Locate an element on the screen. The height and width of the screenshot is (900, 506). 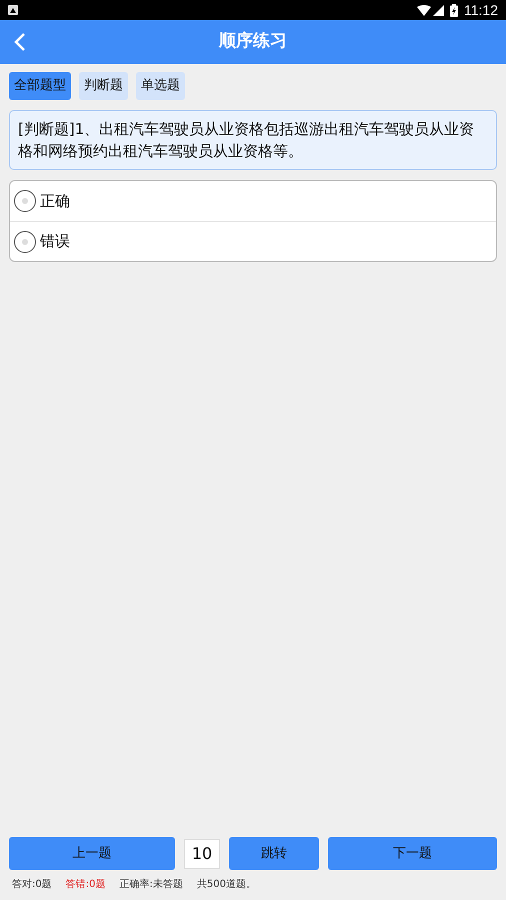
status-time: 11:12 is located at coordinates (481, 10).